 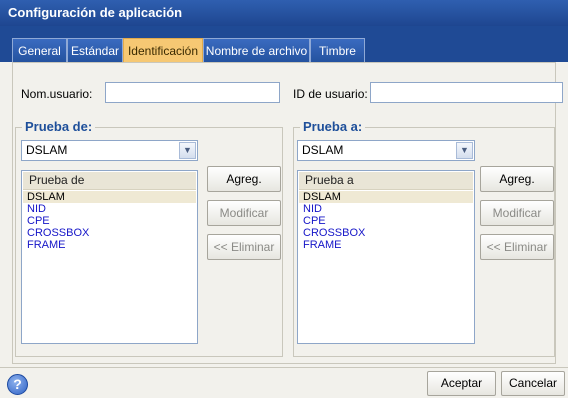 I want to click on tab-estandar: Estándar, so click(x=95, y=50).